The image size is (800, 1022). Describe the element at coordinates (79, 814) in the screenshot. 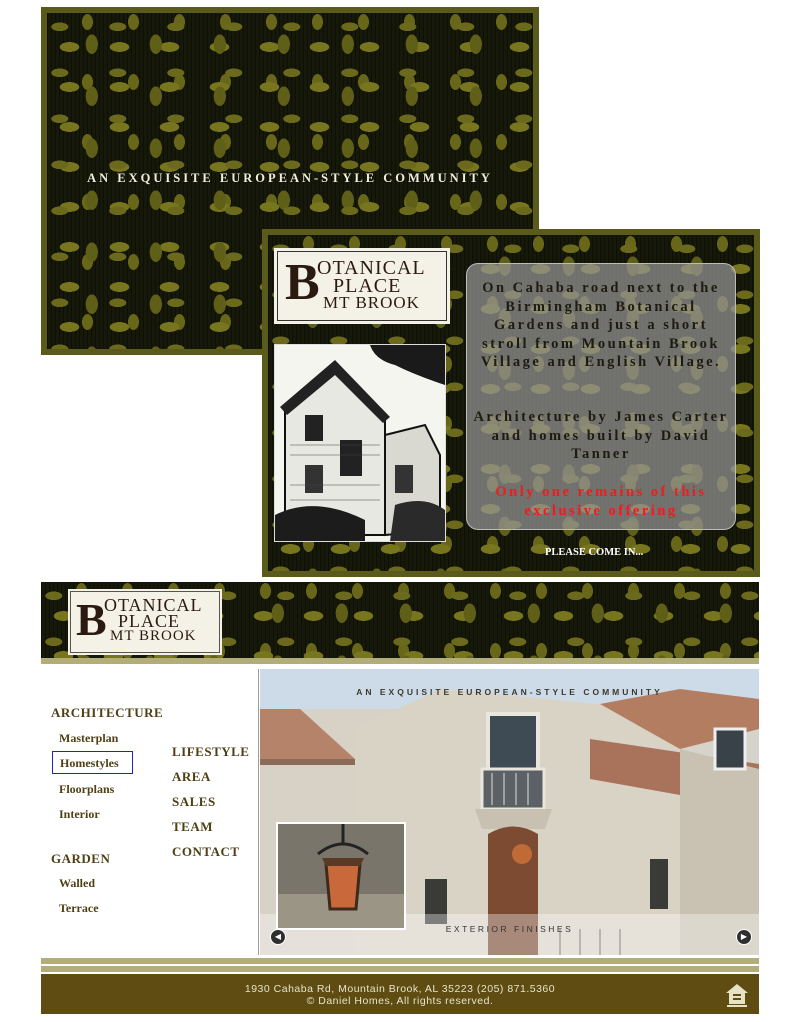

I see `nav-interior: Interior` at that location.